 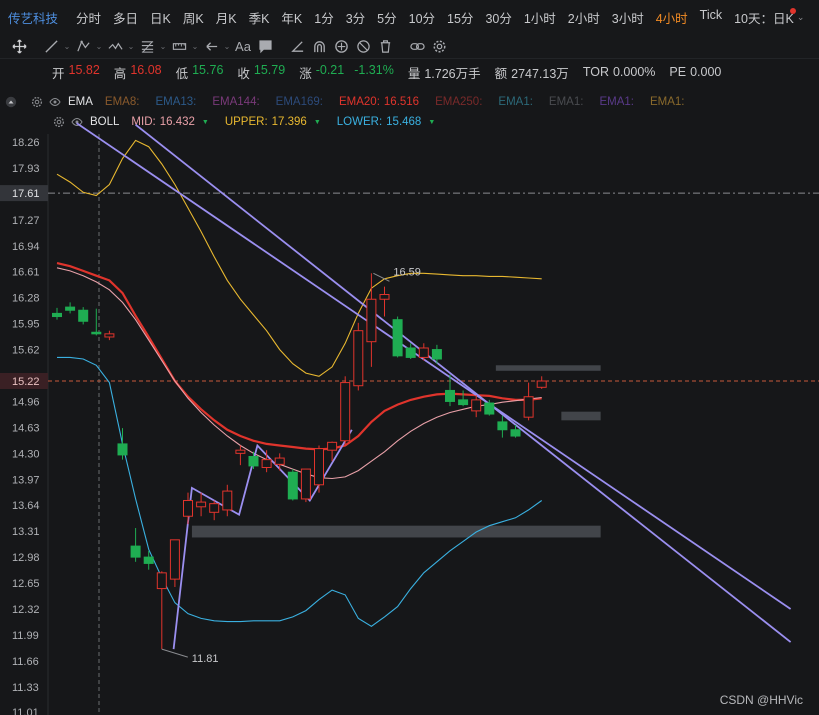 What do you see at coordinates (26, 299) in the screenshot?
I see `y-tick-label: 16.28` at bounding box center [26, 299].